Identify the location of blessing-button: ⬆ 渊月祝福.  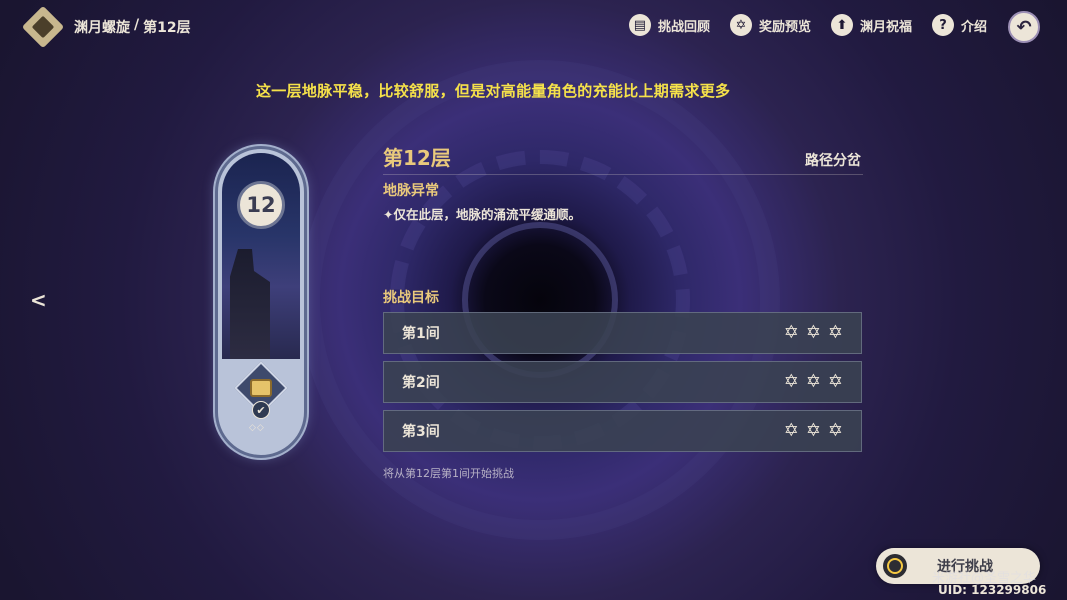
(871, 25).